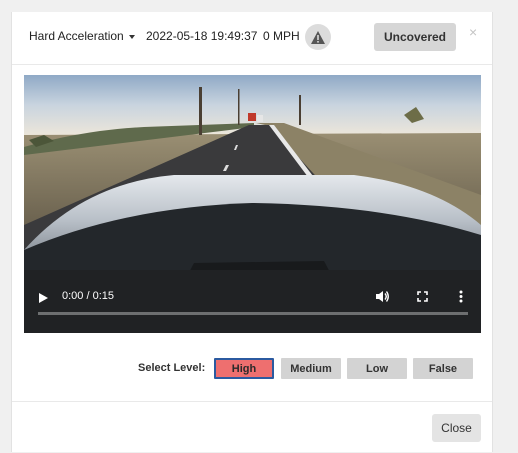 The image size is (518, 453). What do you see at coordinates (76, 36) in the screenshot?
I see `event-type-label: Hard Acceleration` at bounding box center [76, 36].